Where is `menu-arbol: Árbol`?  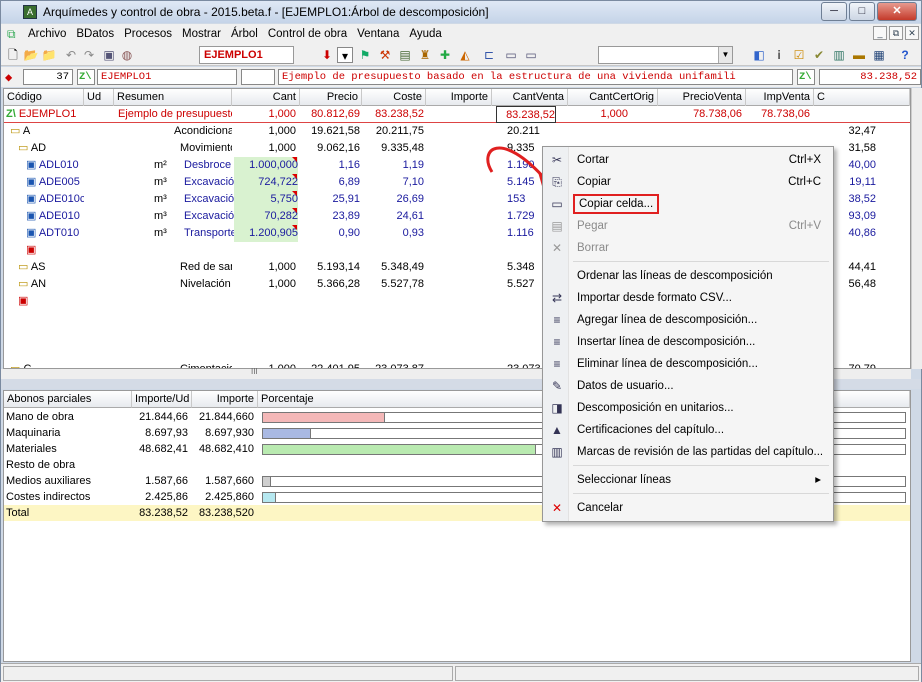 menu-arbol: Árbol is located at coordinates (244, 34).